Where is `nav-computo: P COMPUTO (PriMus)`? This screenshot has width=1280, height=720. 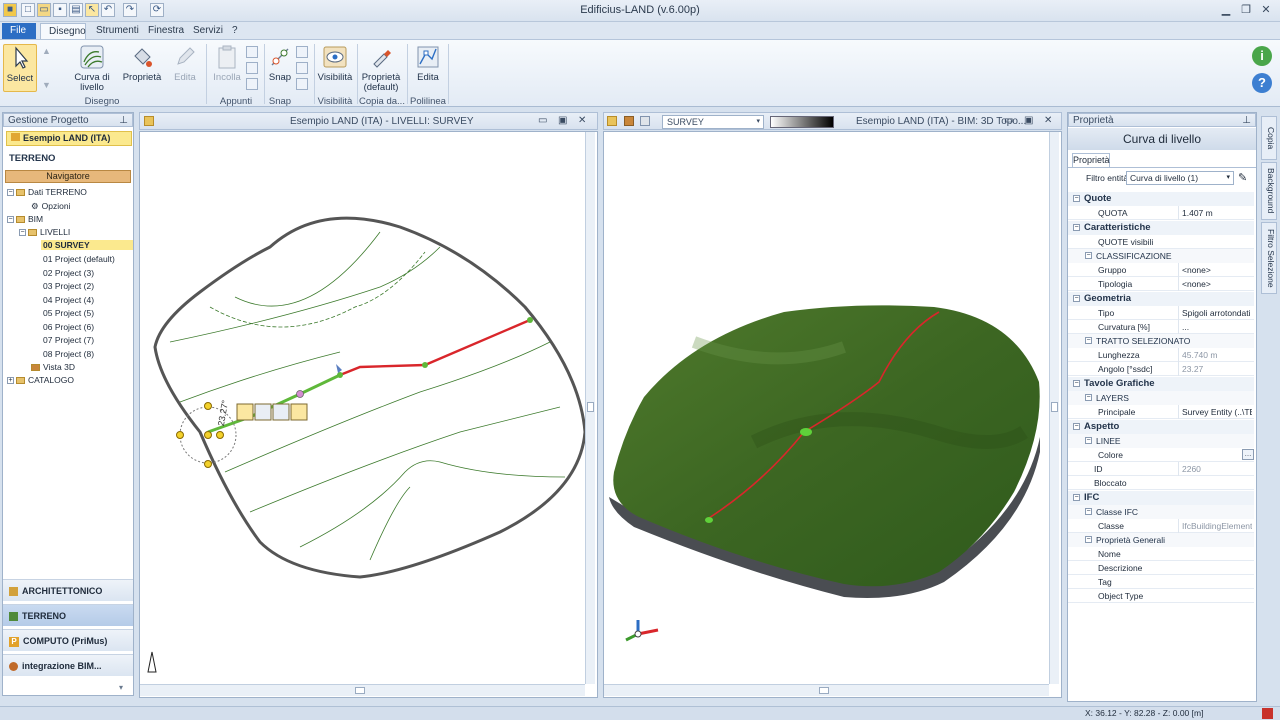
nav-computo: P COMPUTO (PriMus) is located at coordinates (68, 640).